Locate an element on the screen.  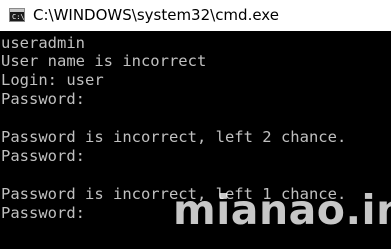
cmd-icon-prompt: C:\ is located at coordinates (18, 17).